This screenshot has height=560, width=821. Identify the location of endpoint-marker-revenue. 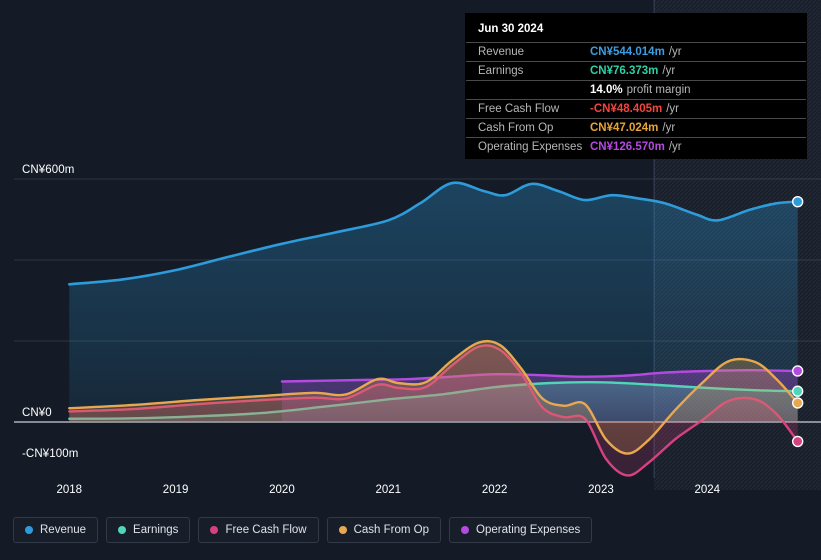
(797, 201).